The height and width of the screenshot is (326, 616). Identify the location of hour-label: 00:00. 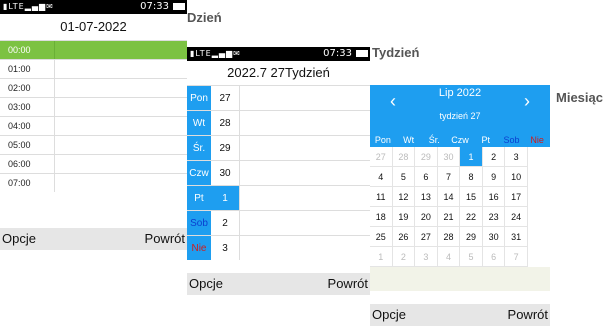
(19, 50).